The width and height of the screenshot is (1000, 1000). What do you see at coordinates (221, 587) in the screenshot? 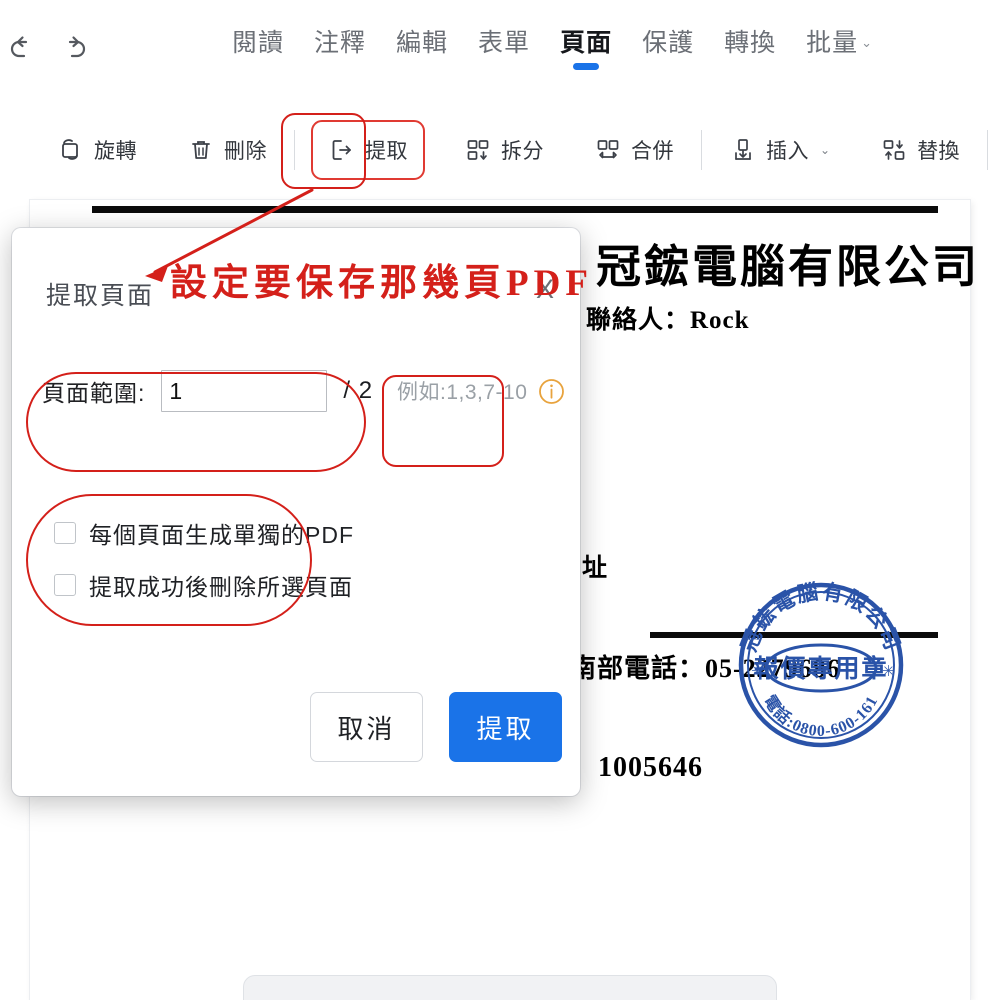
I see `checkbox-label: 提取成功後刪除所選頁面` at bounding box center [221, 587].